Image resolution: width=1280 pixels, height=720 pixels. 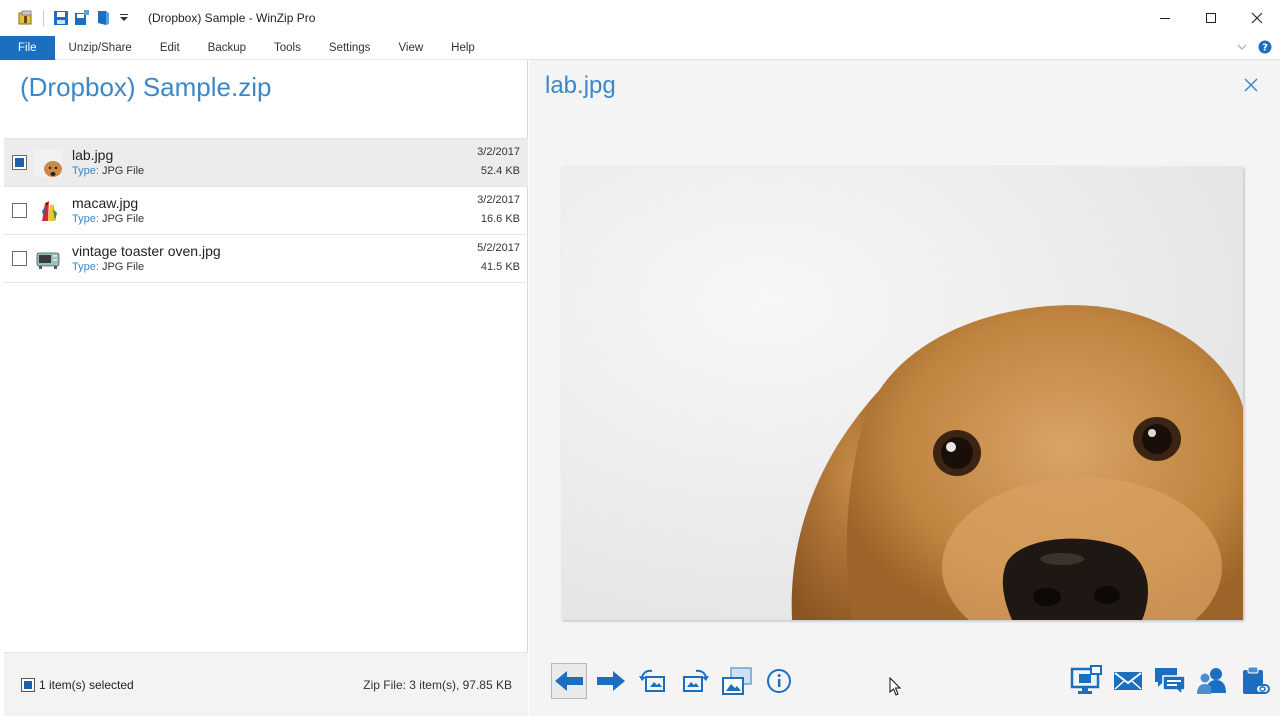 I want to click on clipboard-icon, so click(x=1256, y=680).